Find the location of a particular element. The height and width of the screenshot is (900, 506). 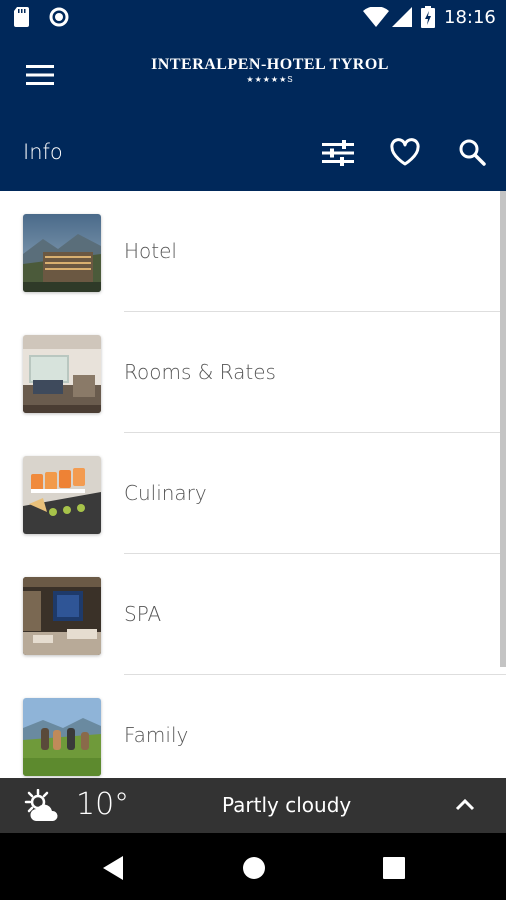

list-item-spa: SPA is located at coordinates (253, 614).